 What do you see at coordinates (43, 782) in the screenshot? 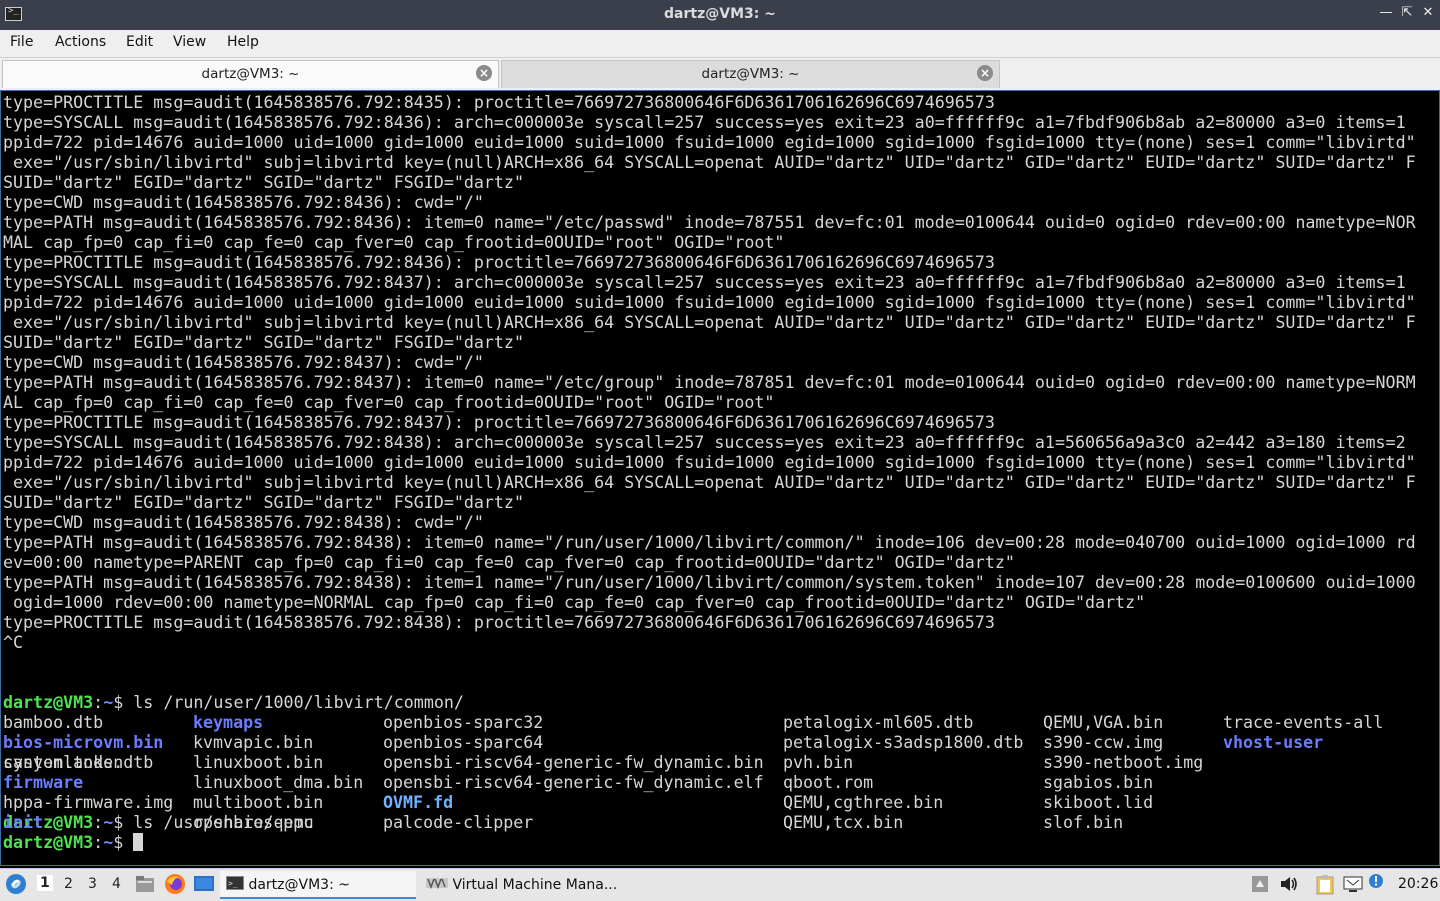
I see `ls-directory-entry: firmware` at bounding box center [43, 782].